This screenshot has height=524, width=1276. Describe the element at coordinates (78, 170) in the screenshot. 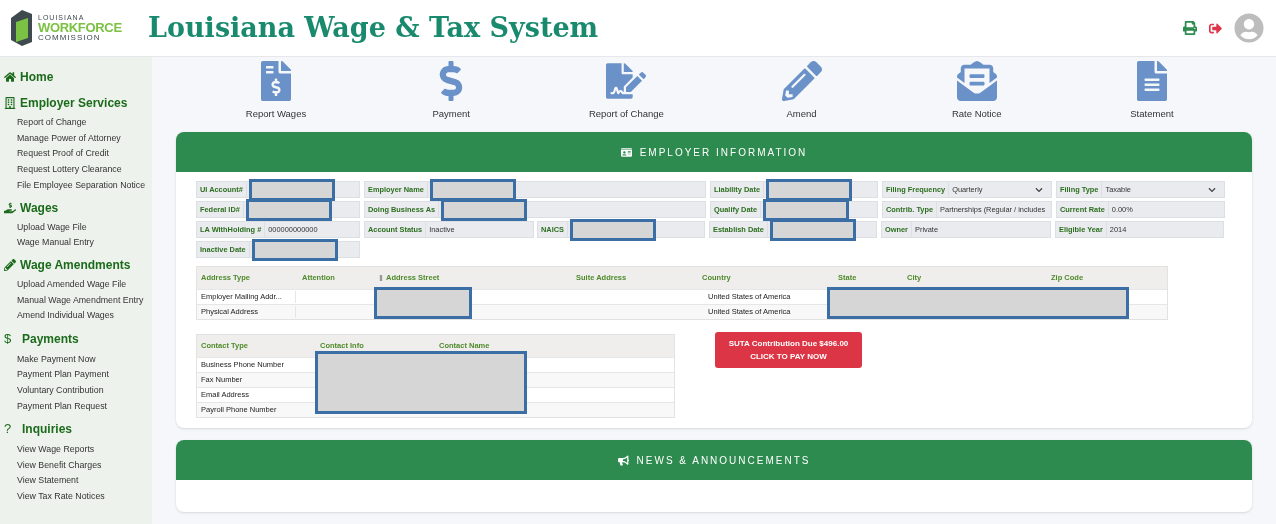

I see `sidebar-link: Request Lottery Clearance` at that location.